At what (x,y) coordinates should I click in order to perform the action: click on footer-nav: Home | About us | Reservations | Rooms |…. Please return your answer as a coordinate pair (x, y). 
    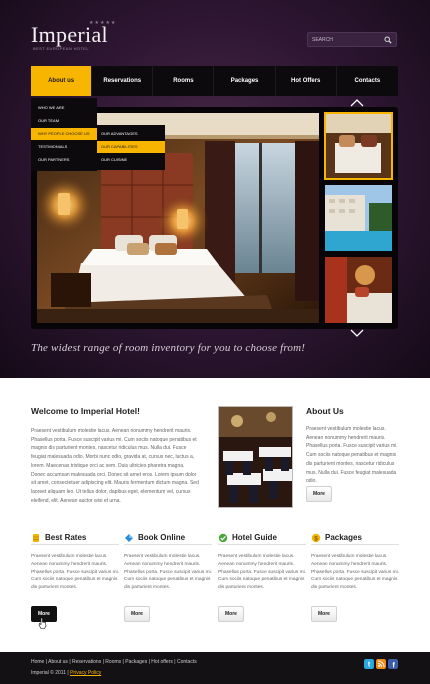
    Looking at the image, I should click on (114, 662).